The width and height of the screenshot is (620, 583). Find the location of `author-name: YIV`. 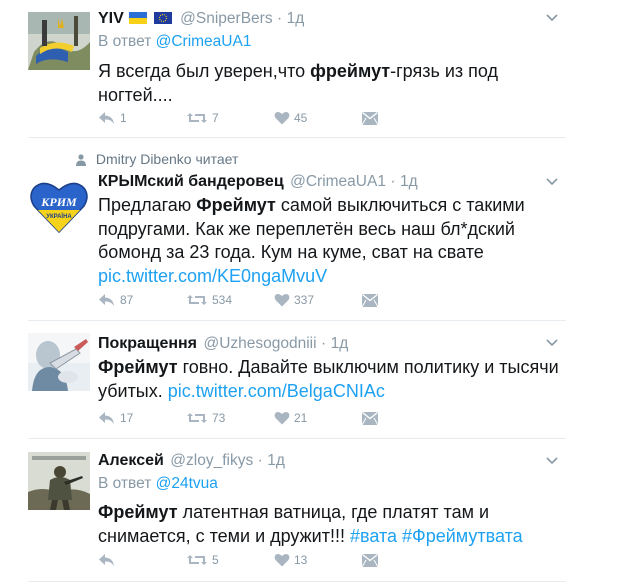

author-name: YIV is located at coordinates (111, 18).